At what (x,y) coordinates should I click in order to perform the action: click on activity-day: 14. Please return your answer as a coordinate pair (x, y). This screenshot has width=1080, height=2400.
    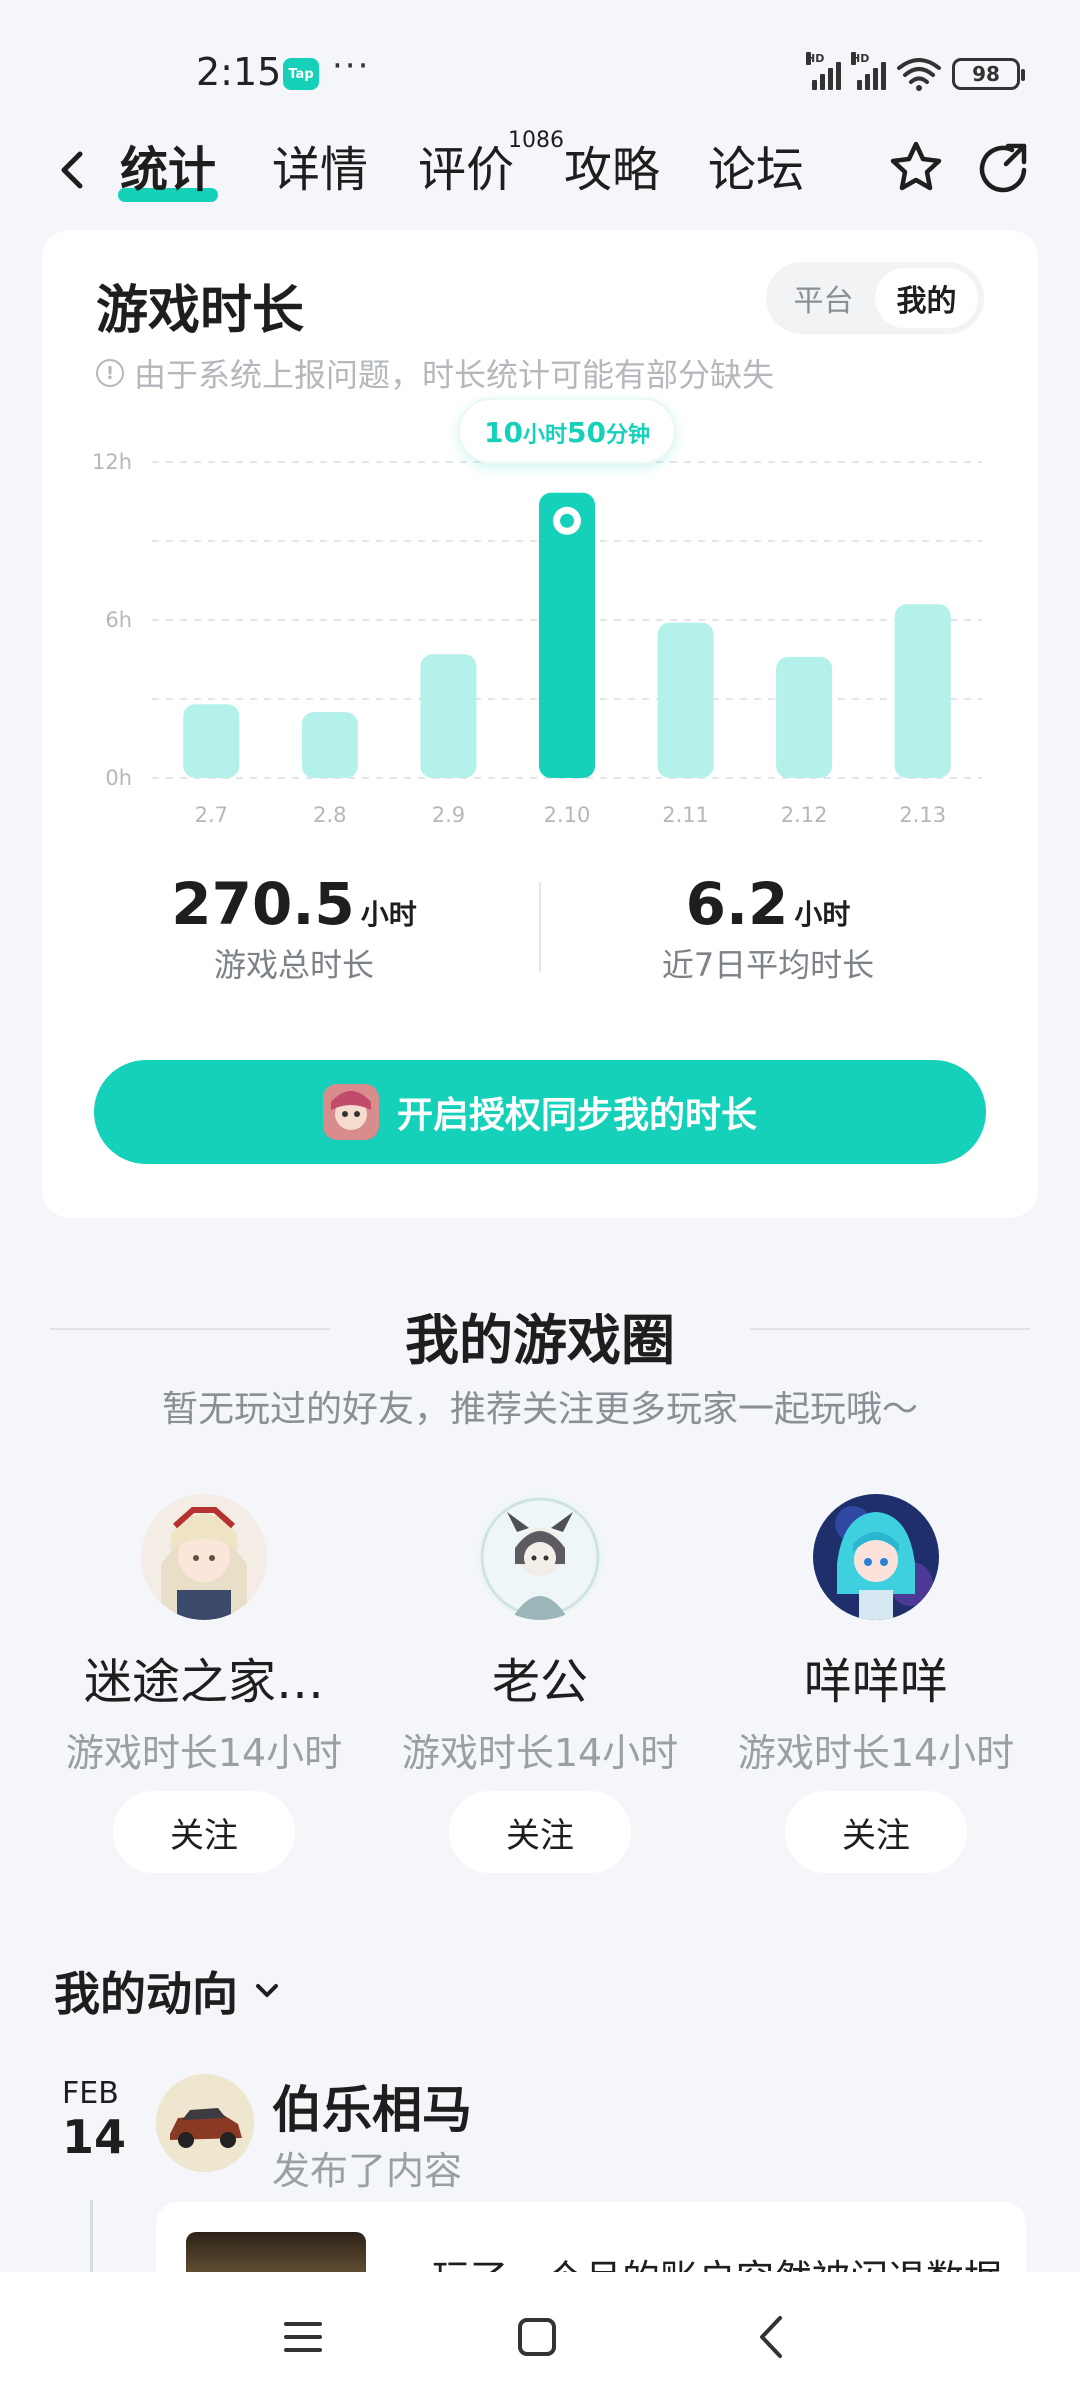
    Looking at the image, I should click on (94, 2137).